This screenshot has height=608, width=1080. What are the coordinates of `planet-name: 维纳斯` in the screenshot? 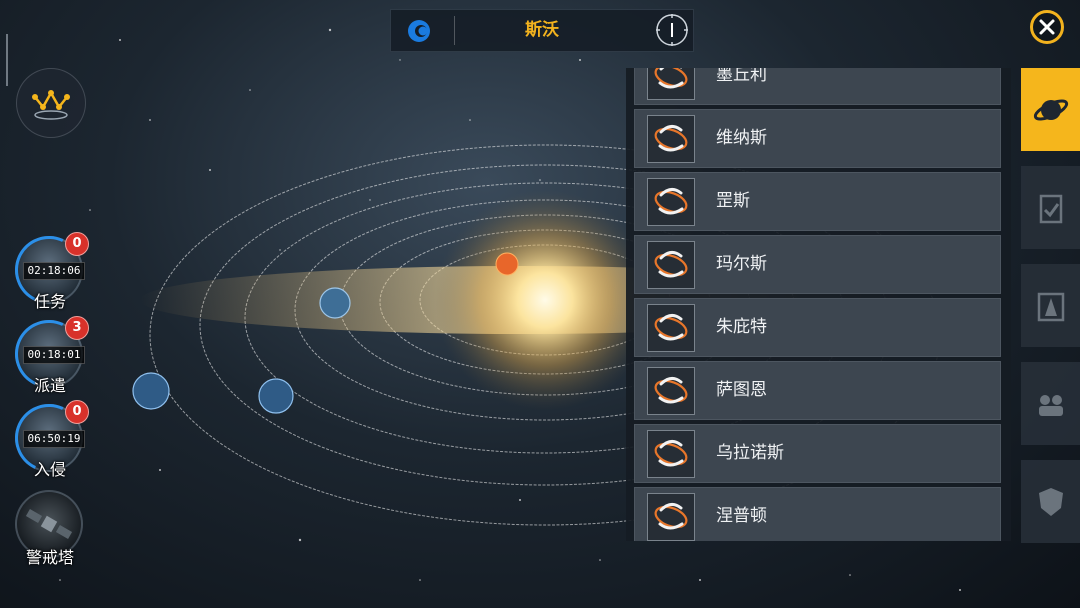 It's located at (741, 138).